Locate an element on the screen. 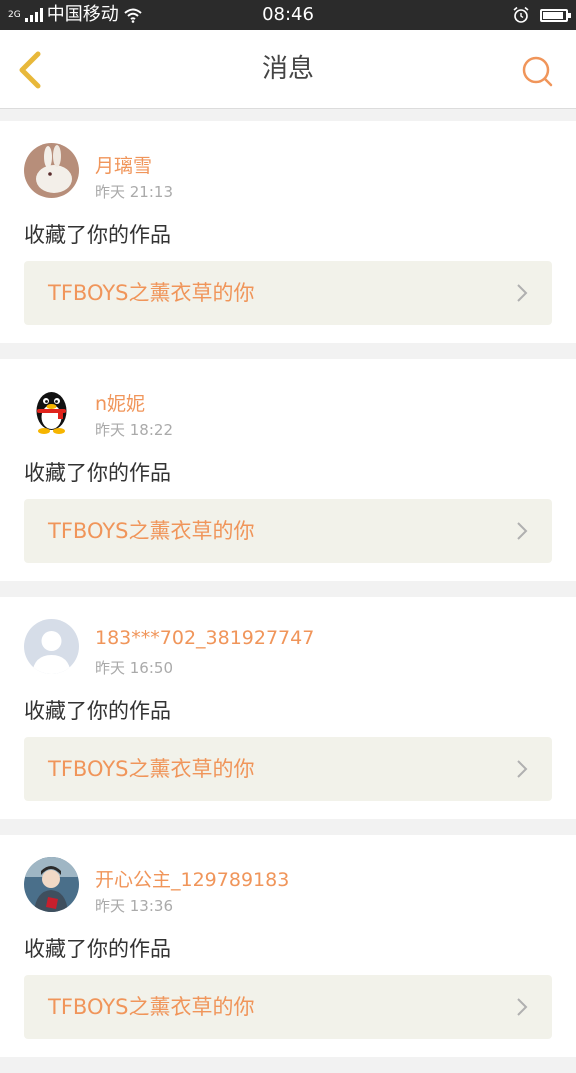  page-title: 消息 is located at coordinates (287, 69).